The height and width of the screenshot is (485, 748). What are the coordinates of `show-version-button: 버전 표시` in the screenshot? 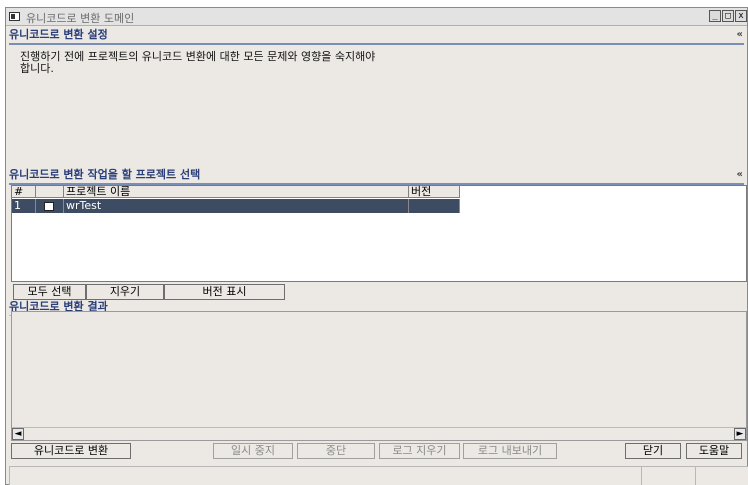 It's located at (224, 292).